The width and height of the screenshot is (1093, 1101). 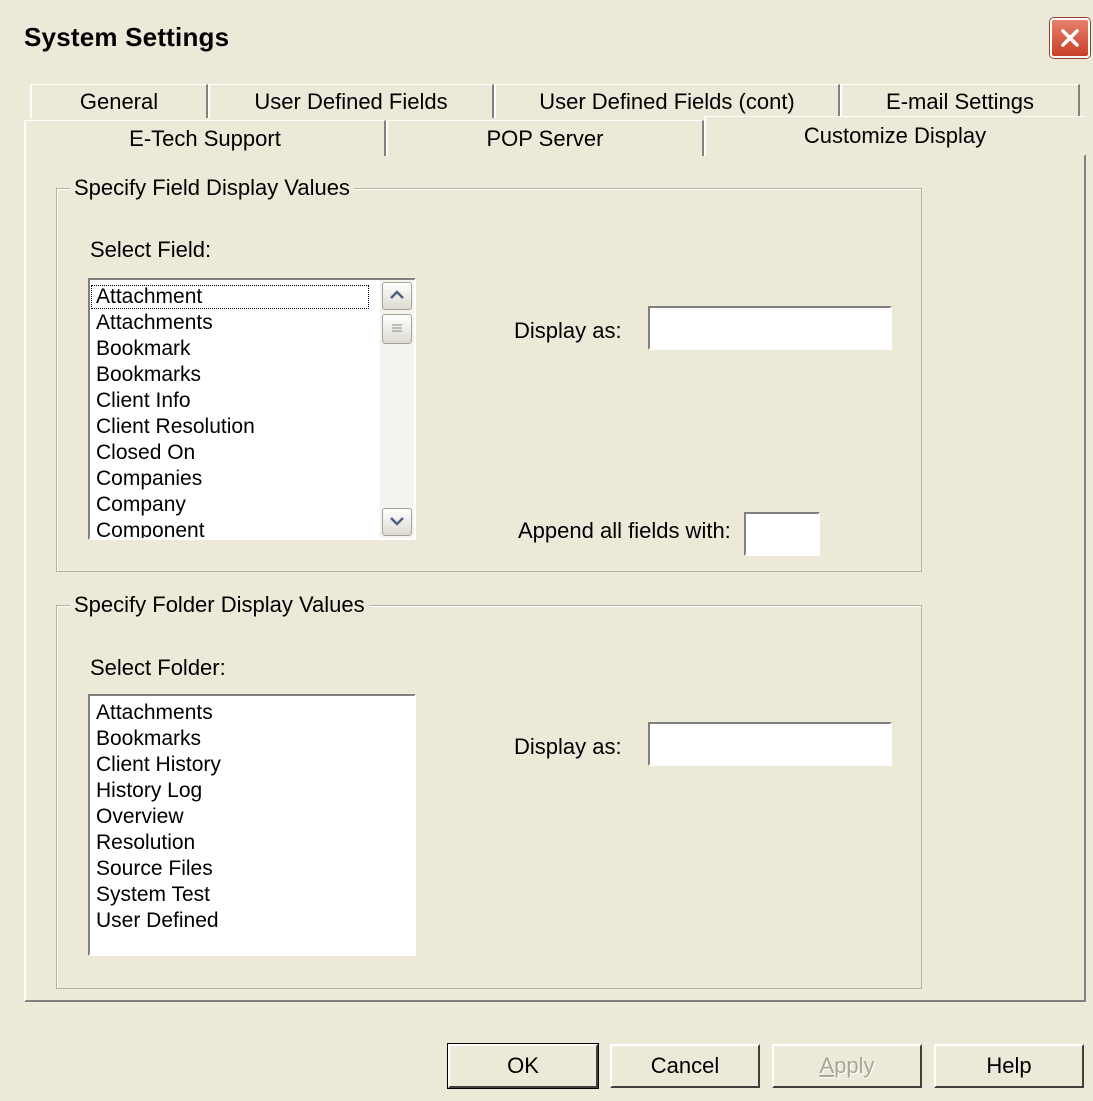 I want to click on help-label: Help, so click(x=1009, y=1065).